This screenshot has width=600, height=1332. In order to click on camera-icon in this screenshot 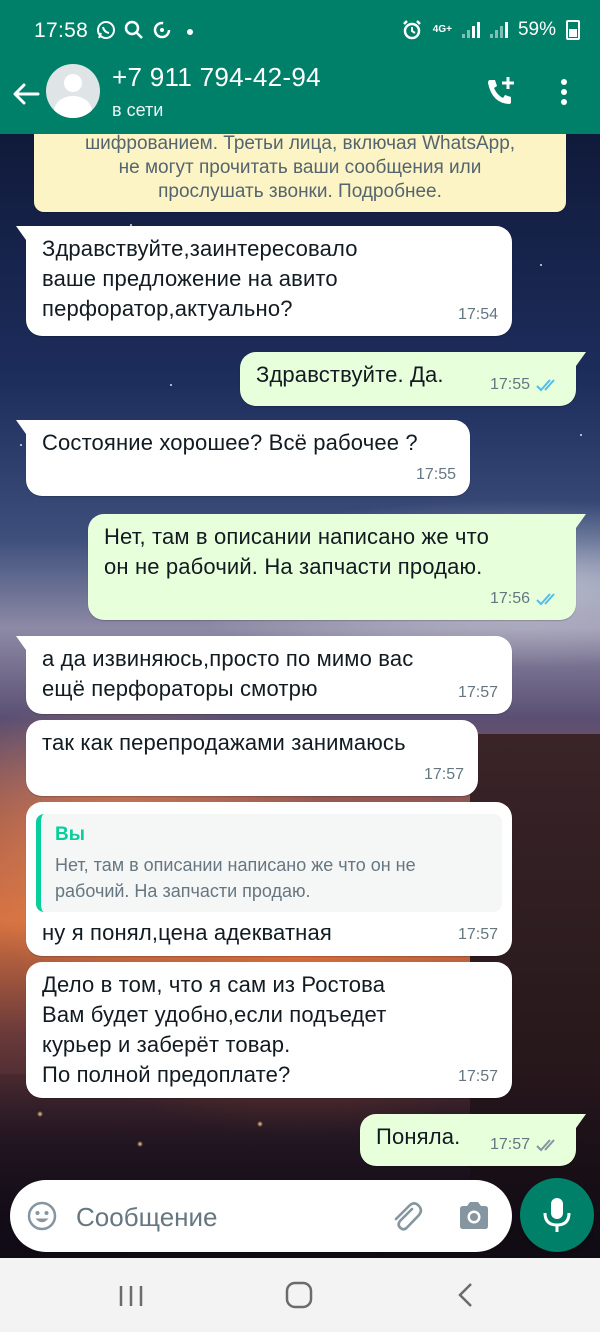, I will do `click(474, 1216)`.